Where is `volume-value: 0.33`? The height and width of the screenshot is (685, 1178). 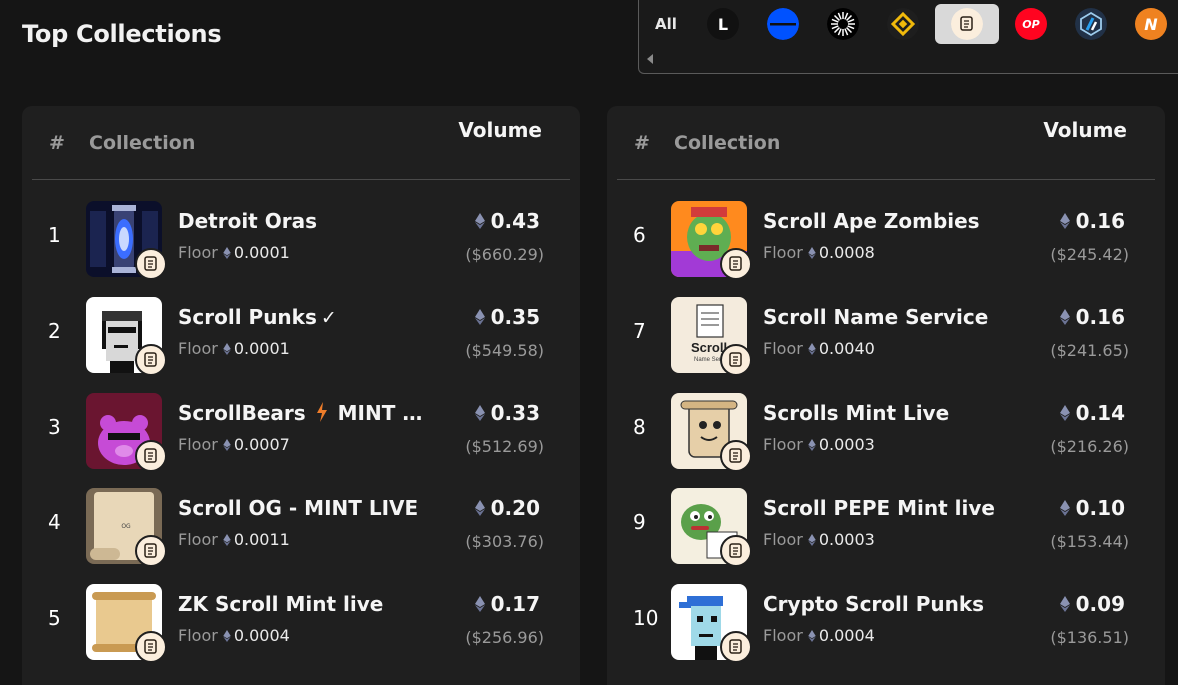 volume-value: 0.33 is located at coordinates (515, 412).